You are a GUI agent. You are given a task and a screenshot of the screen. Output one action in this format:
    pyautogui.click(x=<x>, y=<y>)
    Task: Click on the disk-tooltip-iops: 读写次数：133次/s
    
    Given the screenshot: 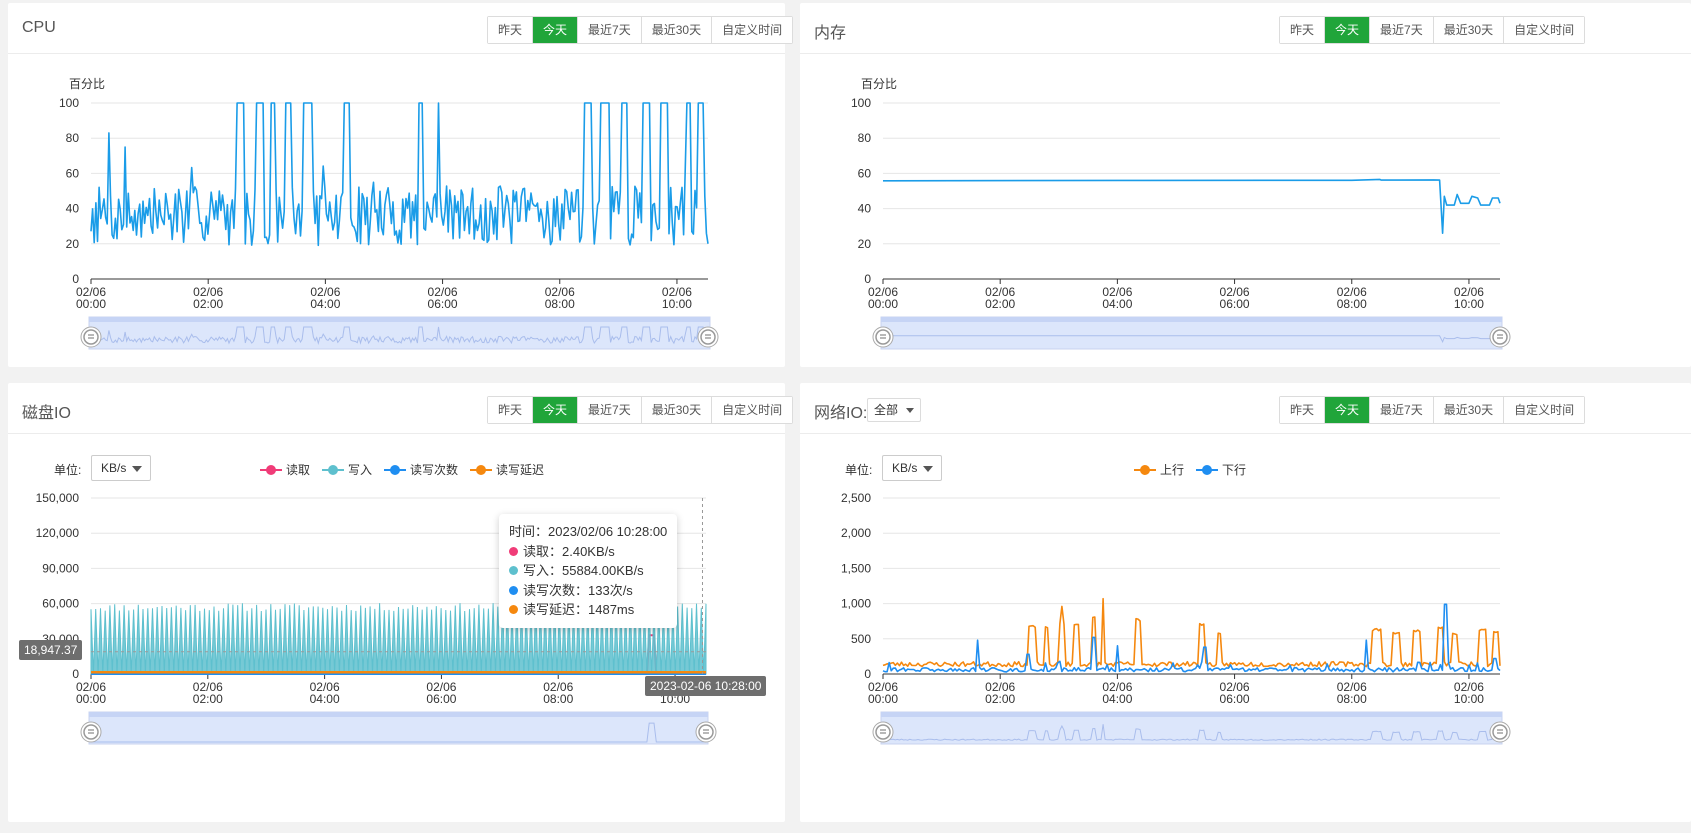 What is the action you would take?
    pyautogui.click(x=578, y=590)
    